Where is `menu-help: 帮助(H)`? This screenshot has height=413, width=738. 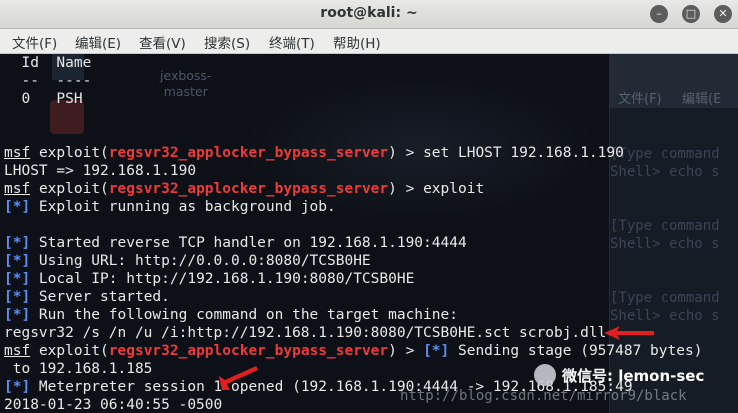
menu-help: 帮助(H) is located at coordinates (357, 42).